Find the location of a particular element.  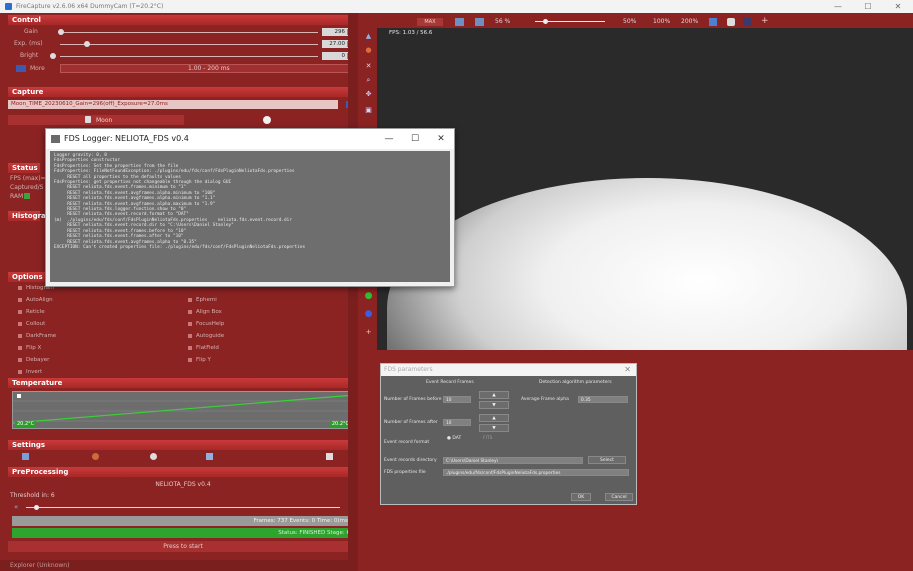

option-align-box: Align Box is located at coordinates (205, 312).